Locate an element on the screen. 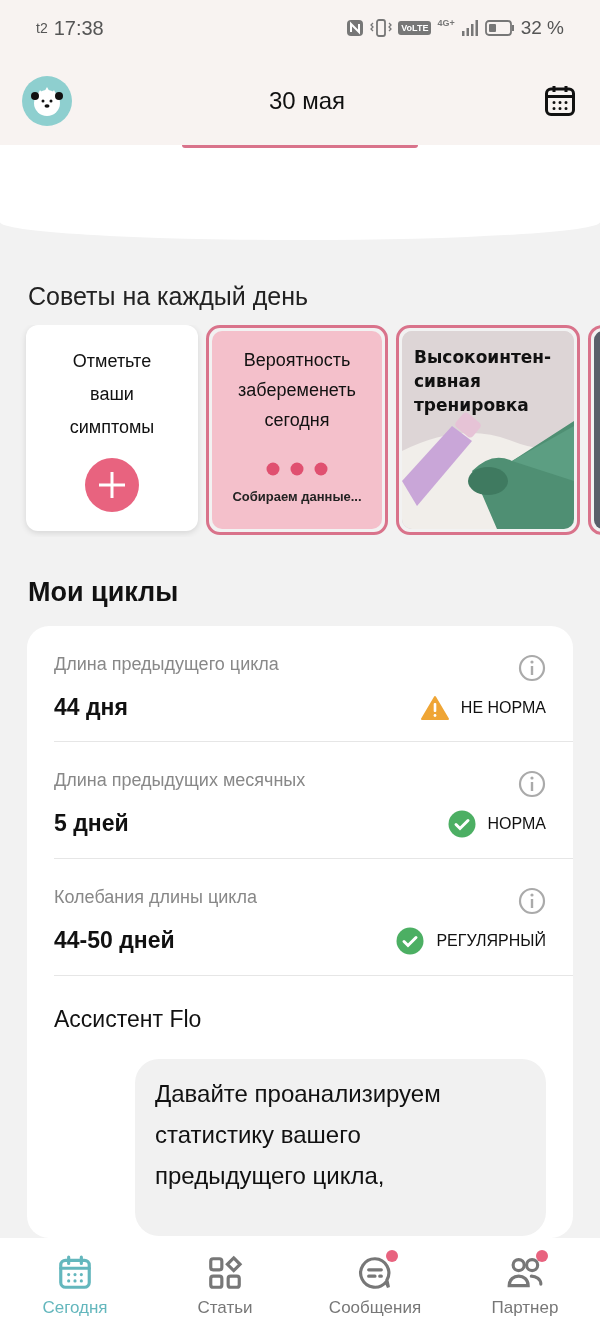 This screenshot has width=600, height=1332. nav-tab: Сообщения is located at coordinates (375, 1285).